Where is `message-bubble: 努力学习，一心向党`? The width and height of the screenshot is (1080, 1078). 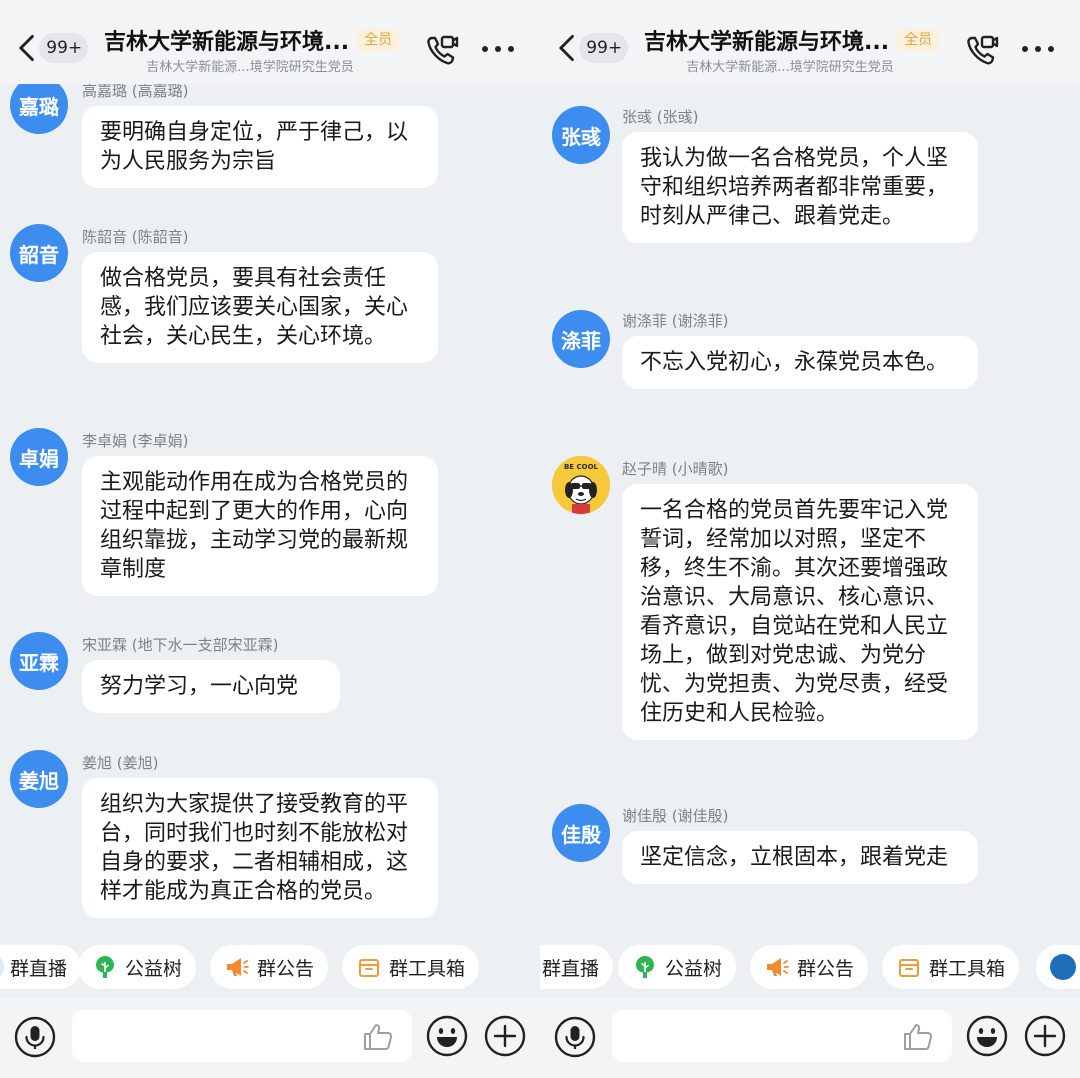 message-bubble: 努力学习，一心向党 is located at coordinates (211, 686).